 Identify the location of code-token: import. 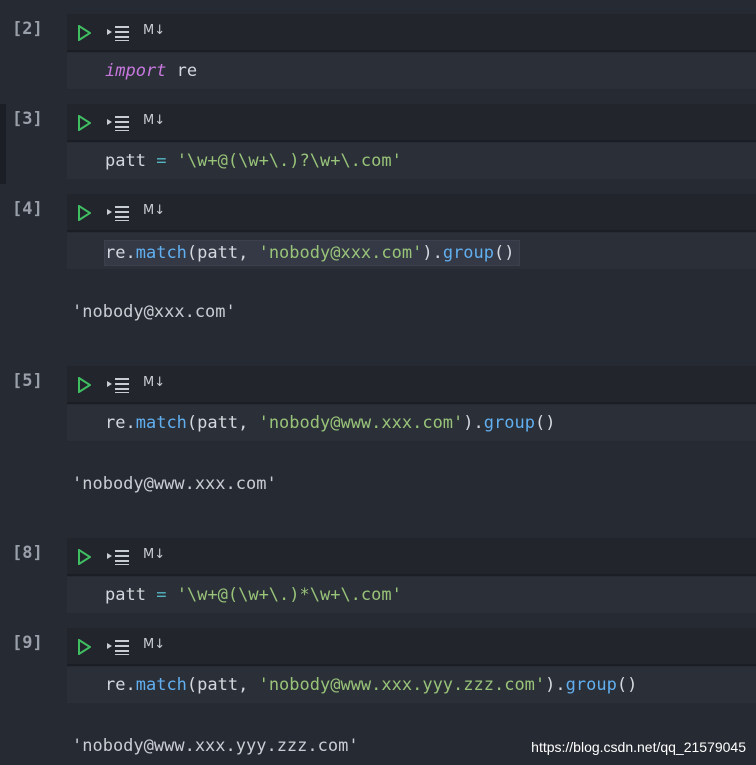
(136, 71).